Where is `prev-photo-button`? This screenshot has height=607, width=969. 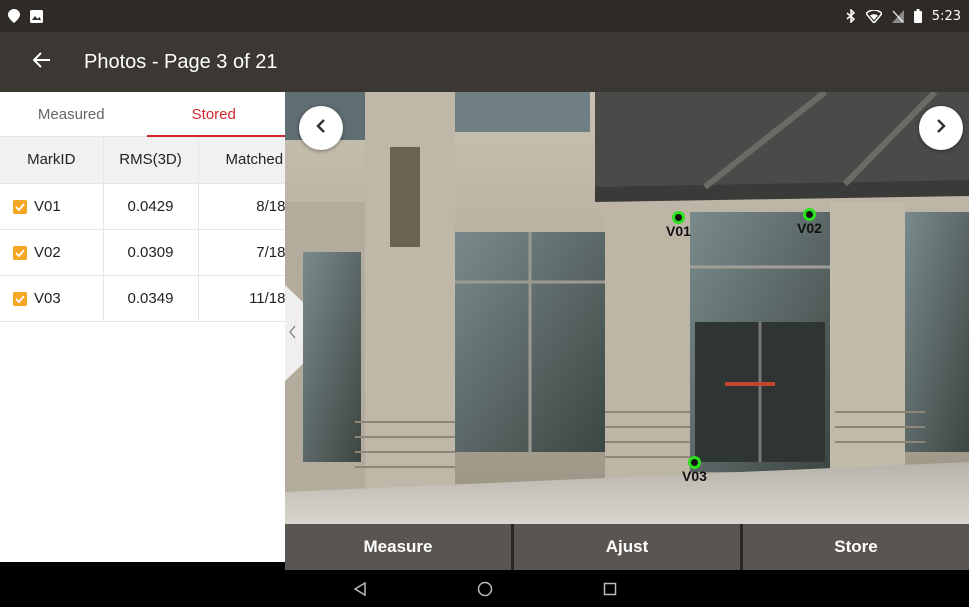 prev-photo-button is located at coordinates (321, 128).